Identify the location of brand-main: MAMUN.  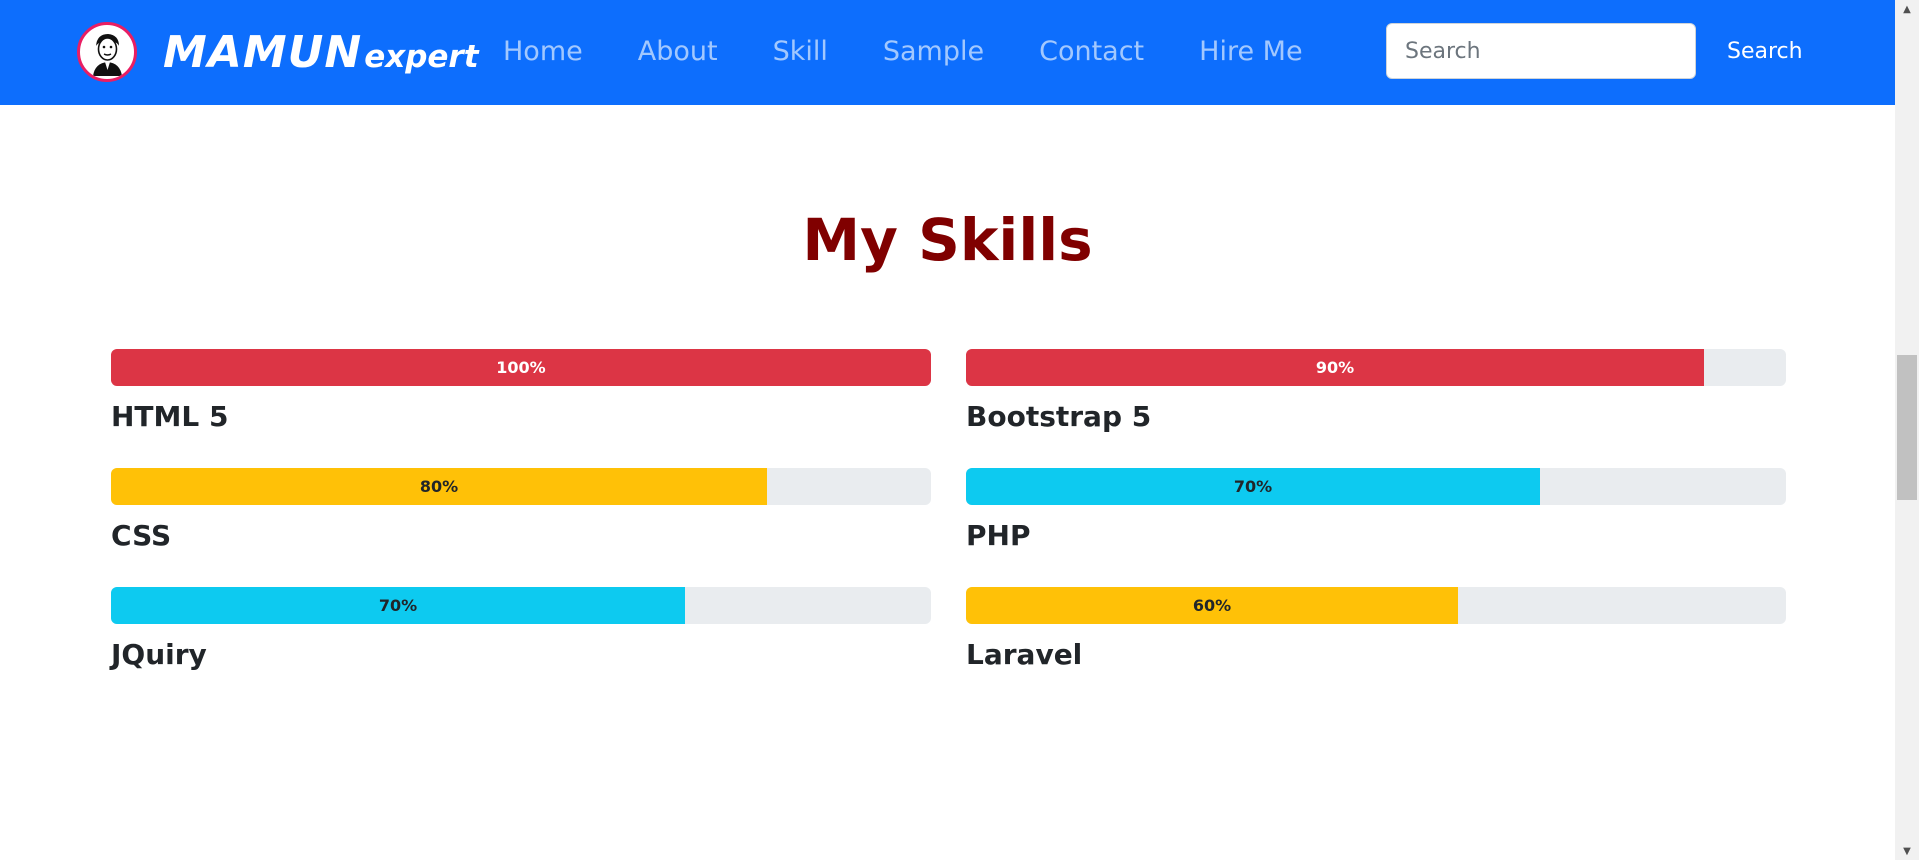
(263, 52).